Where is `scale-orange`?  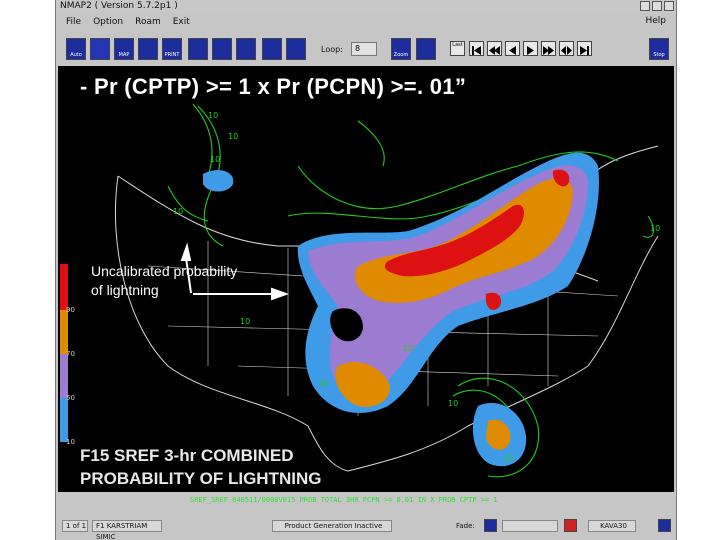 scale-orange is located at coordinates (64, 332).